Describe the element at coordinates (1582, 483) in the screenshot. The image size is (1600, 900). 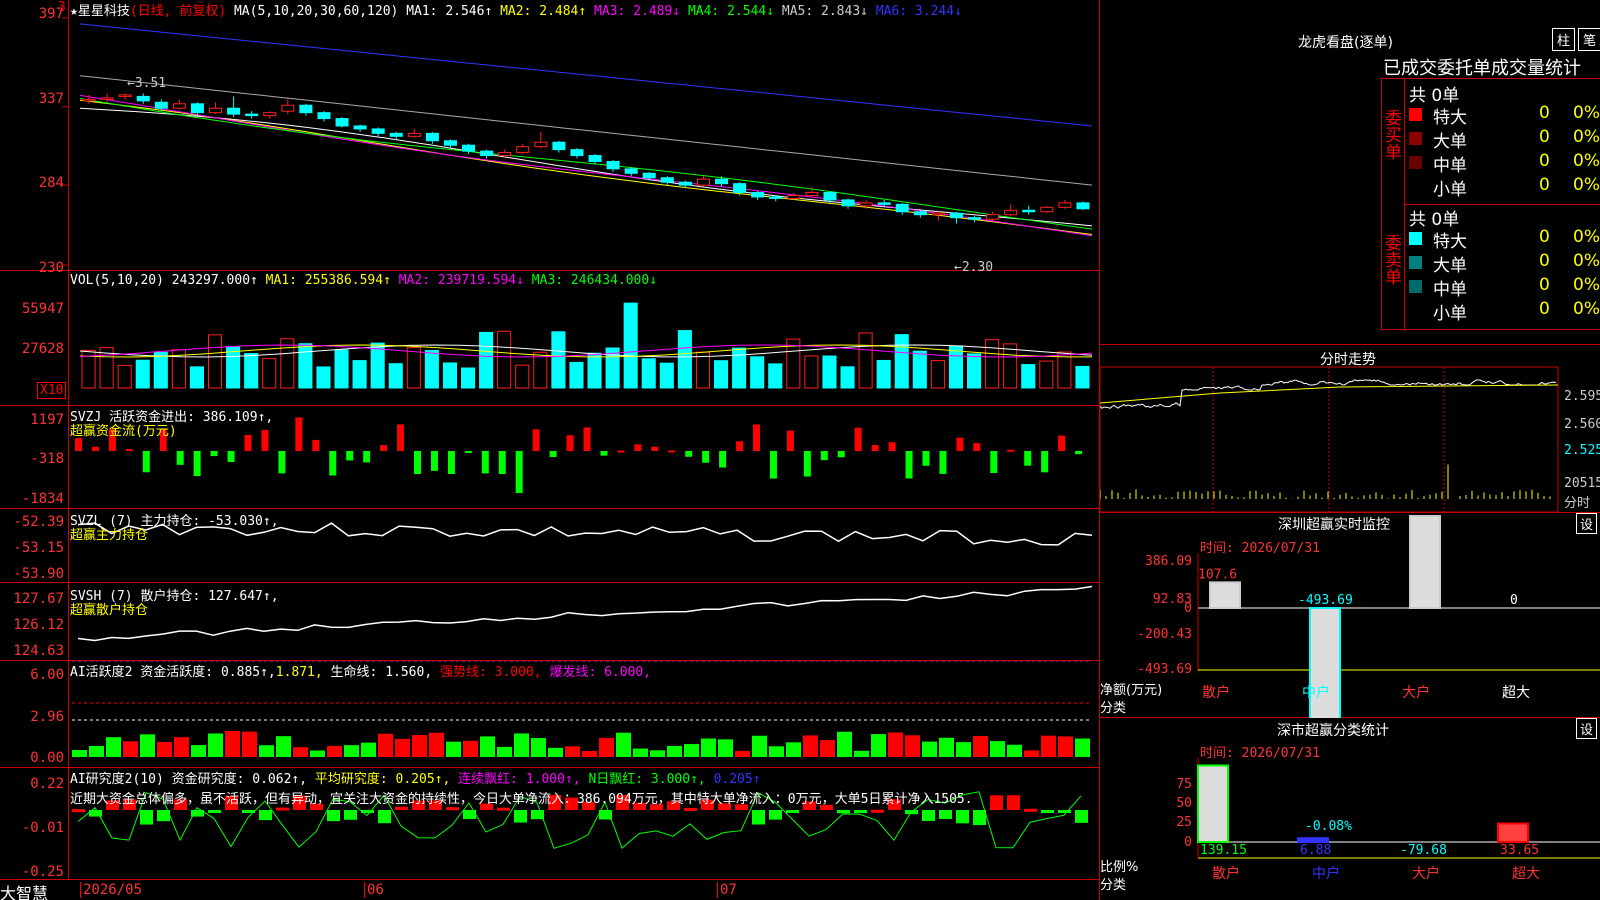
I see `intraday-vol-label: 20515` at that location.